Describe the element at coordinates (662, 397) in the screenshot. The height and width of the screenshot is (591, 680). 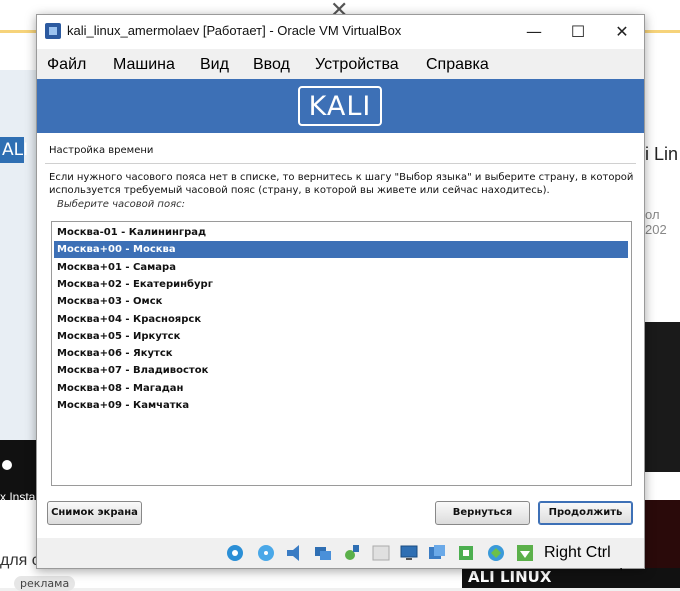
I see `background-right-thumb` at that location.